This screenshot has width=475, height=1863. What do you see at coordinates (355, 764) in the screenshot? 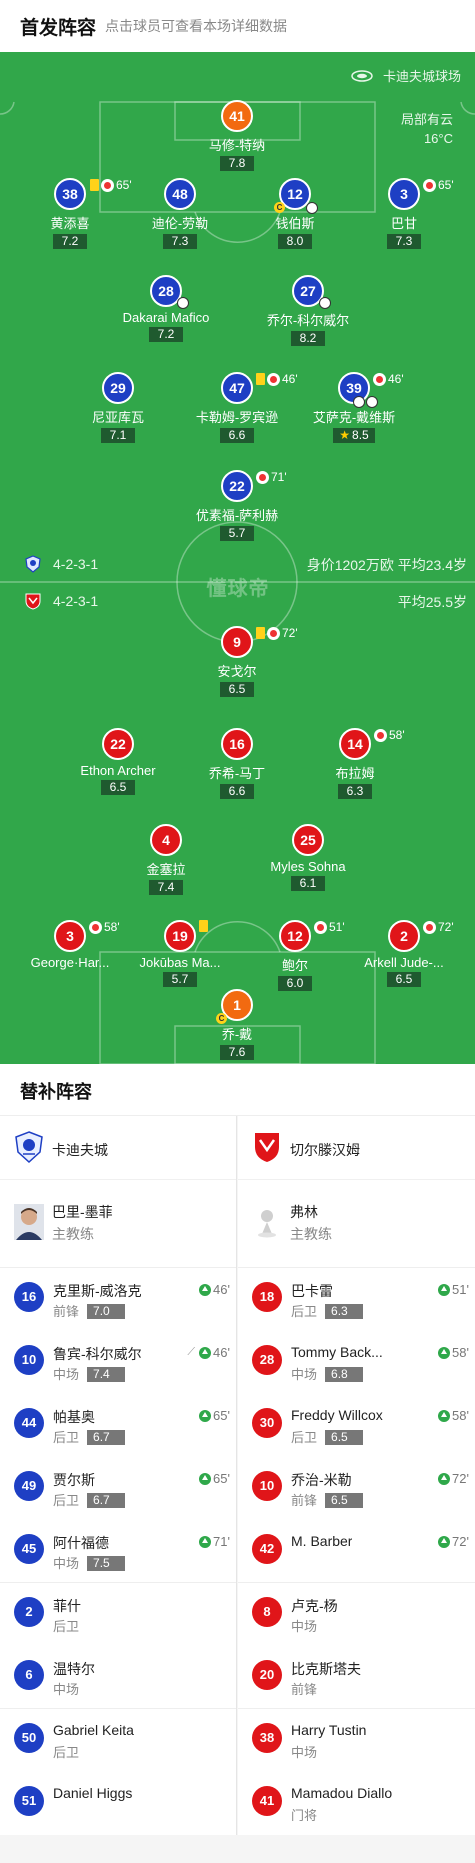
I see `player-away-14: 14 58' 布拉姆 6.3` at bounding box center [355, 764].